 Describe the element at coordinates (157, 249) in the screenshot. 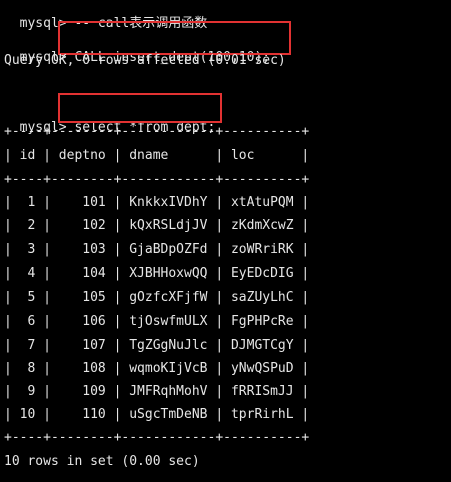

I see `table-row: | 3 | 103 | GjaBDpOZFd | zoWRriRK |` at that location.